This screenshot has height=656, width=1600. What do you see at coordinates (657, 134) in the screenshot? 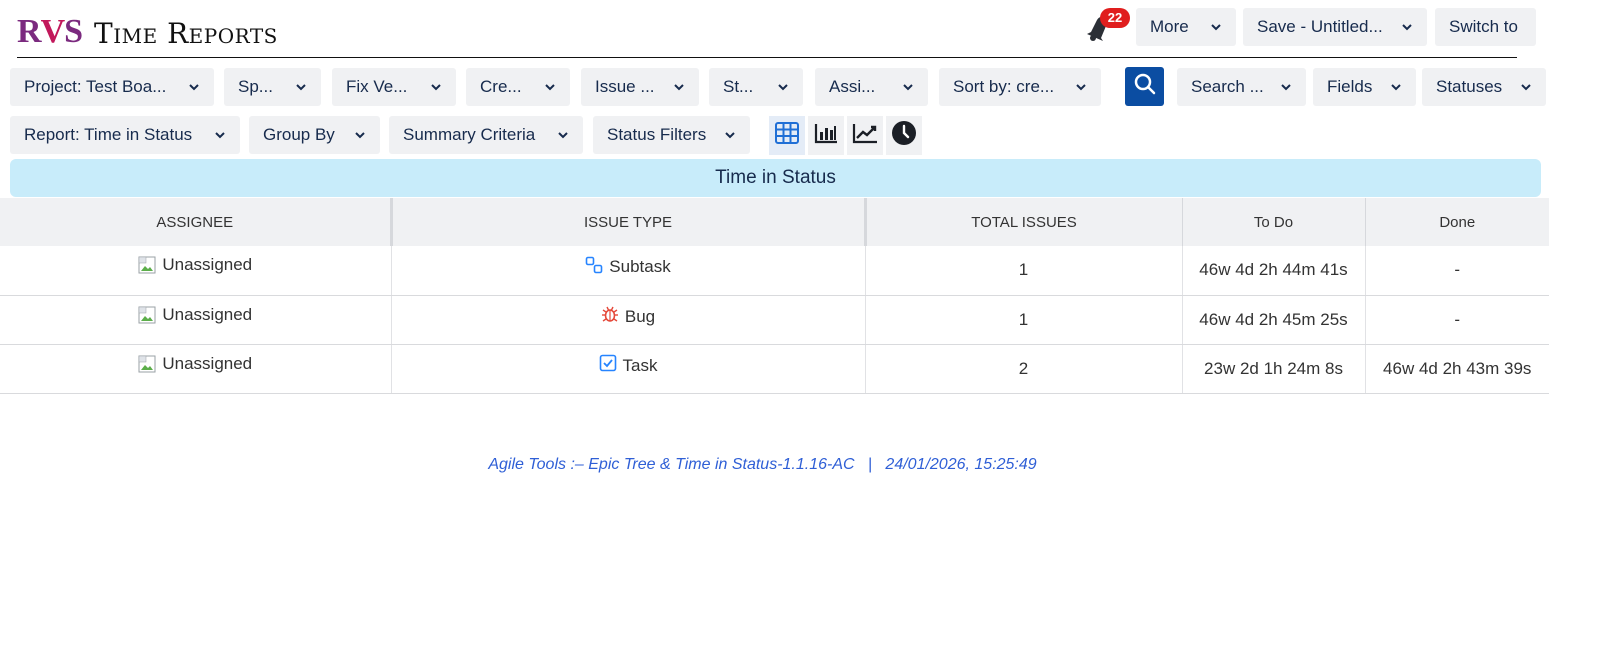
I see `status-filters-label: Status Filters` at bounding box center [657, 134].